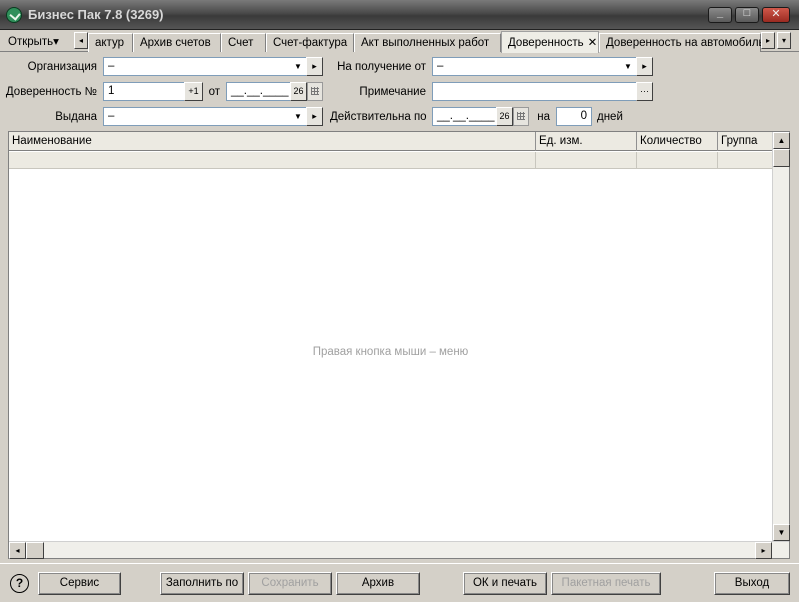  I want to click on issued-to-dropdown: ▼, so click(298, 116).